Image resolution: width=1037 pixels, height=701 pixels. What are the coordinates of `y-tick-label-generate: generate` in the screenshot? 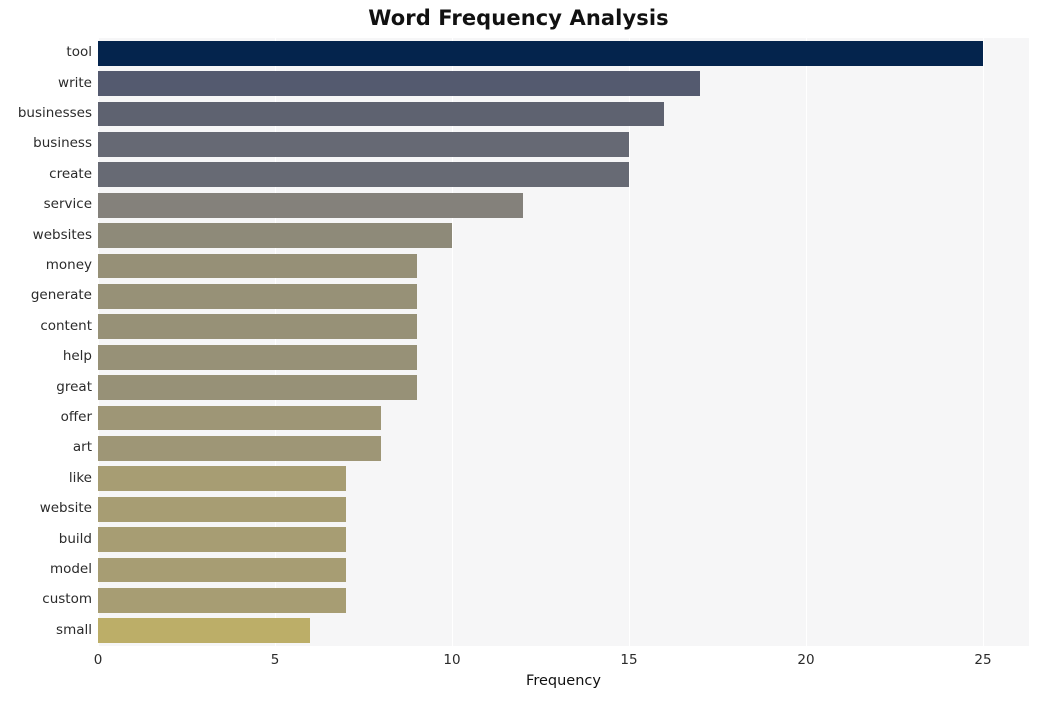 It's located at (61, 295).